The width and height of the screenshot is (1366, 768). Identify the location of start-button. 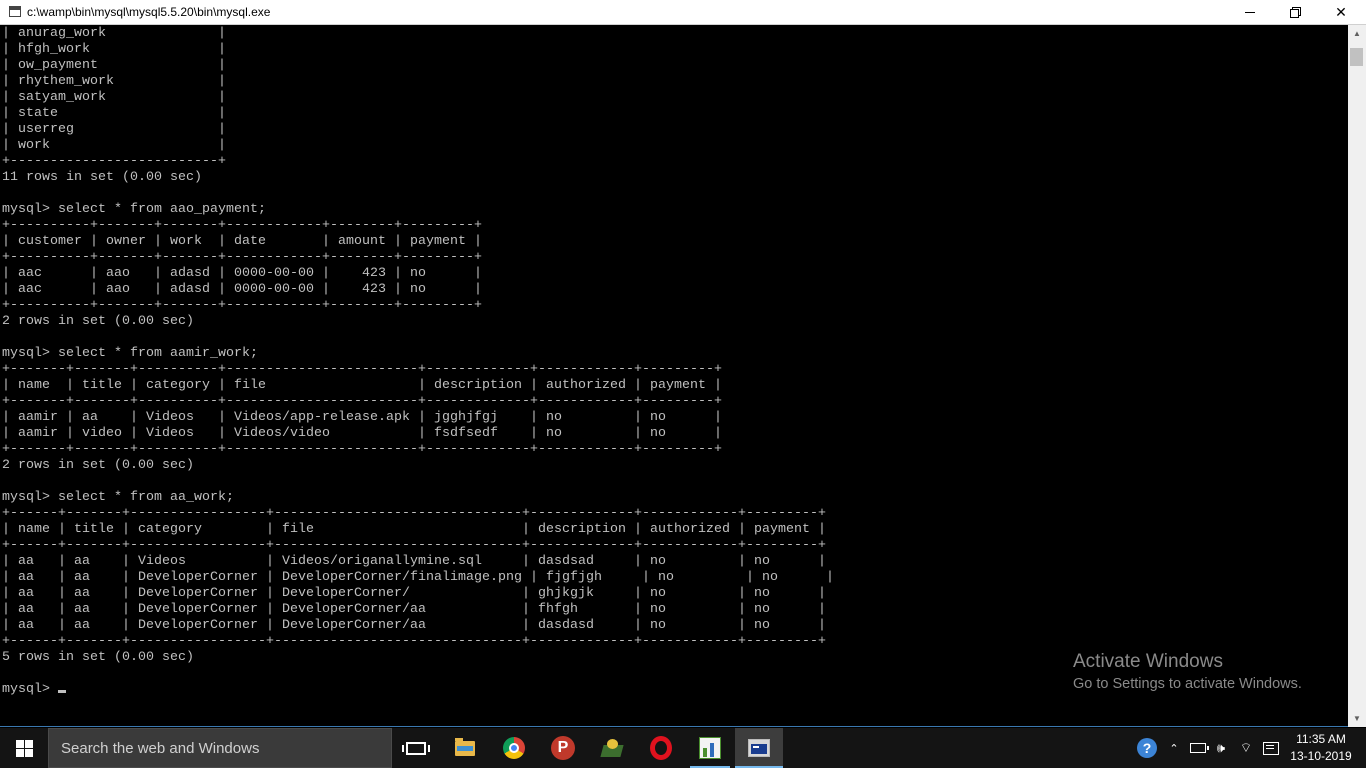
(24, 748).